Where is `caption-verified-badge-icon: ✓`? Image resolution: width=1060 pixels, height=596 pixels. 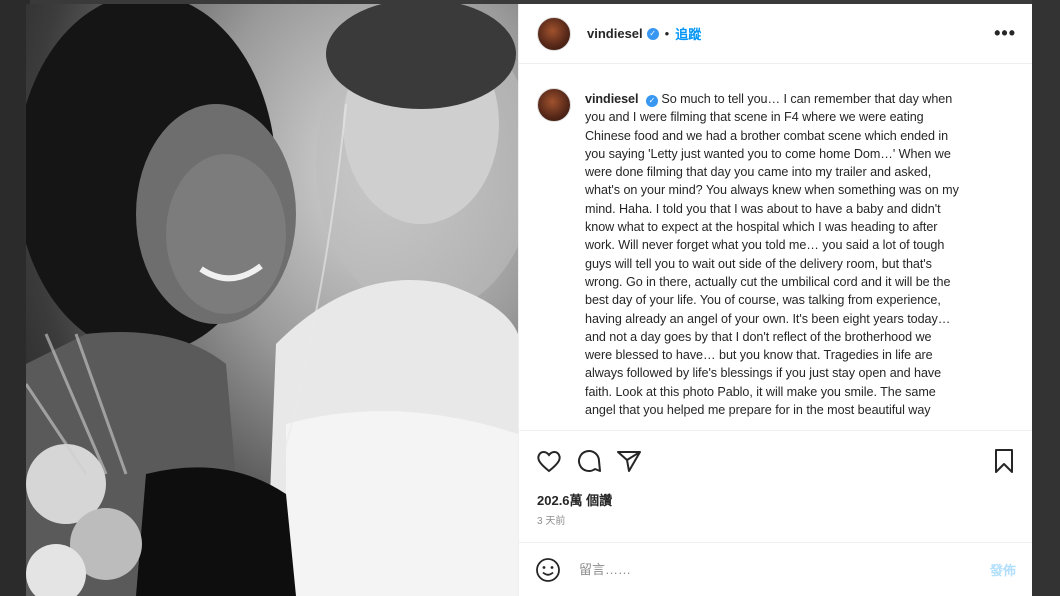
caption-verified-badge-icon: ✓ is located at coordinates (651, 101).